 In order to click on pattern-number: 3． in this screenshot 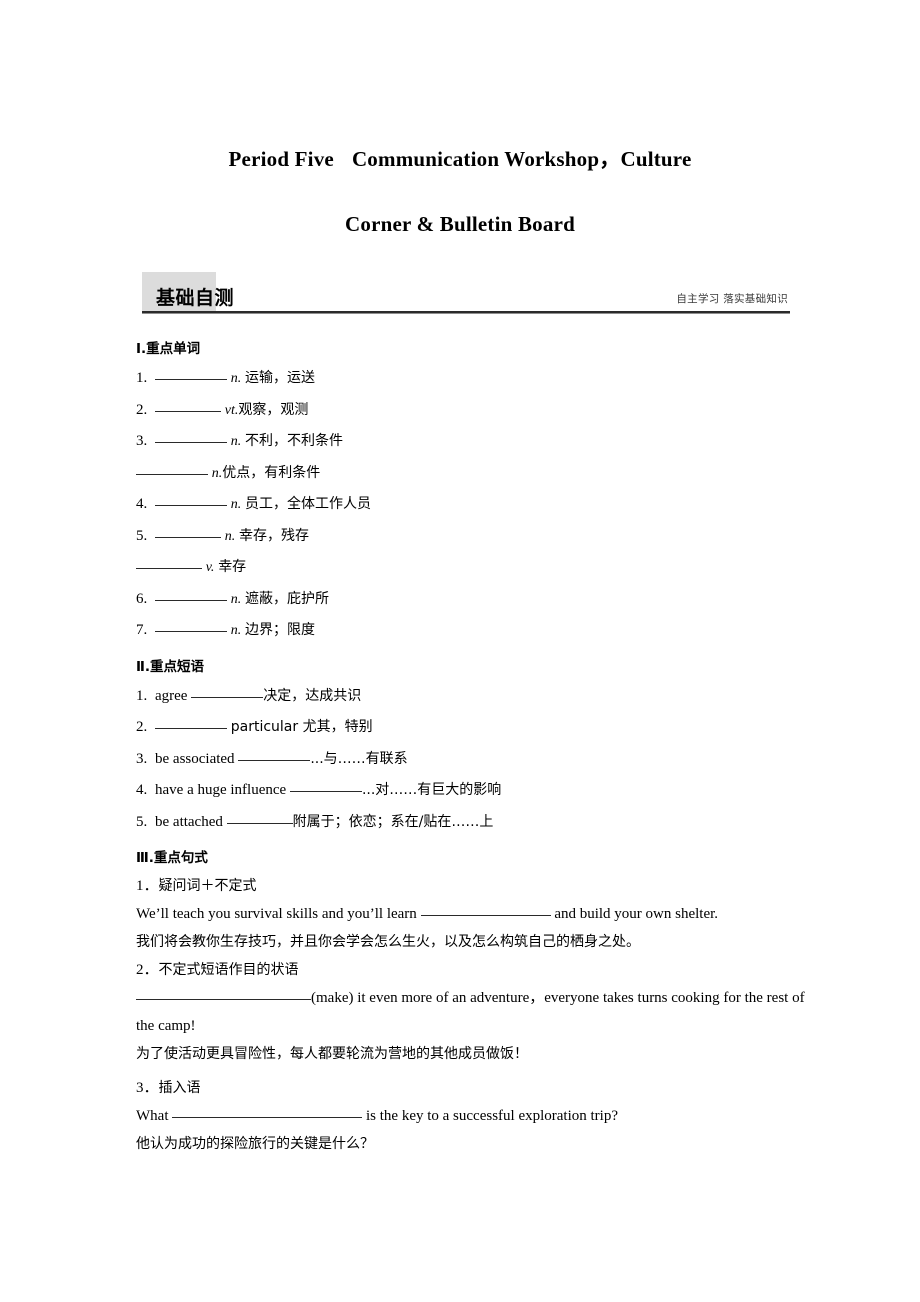, I will do `click(147, 1088)`.